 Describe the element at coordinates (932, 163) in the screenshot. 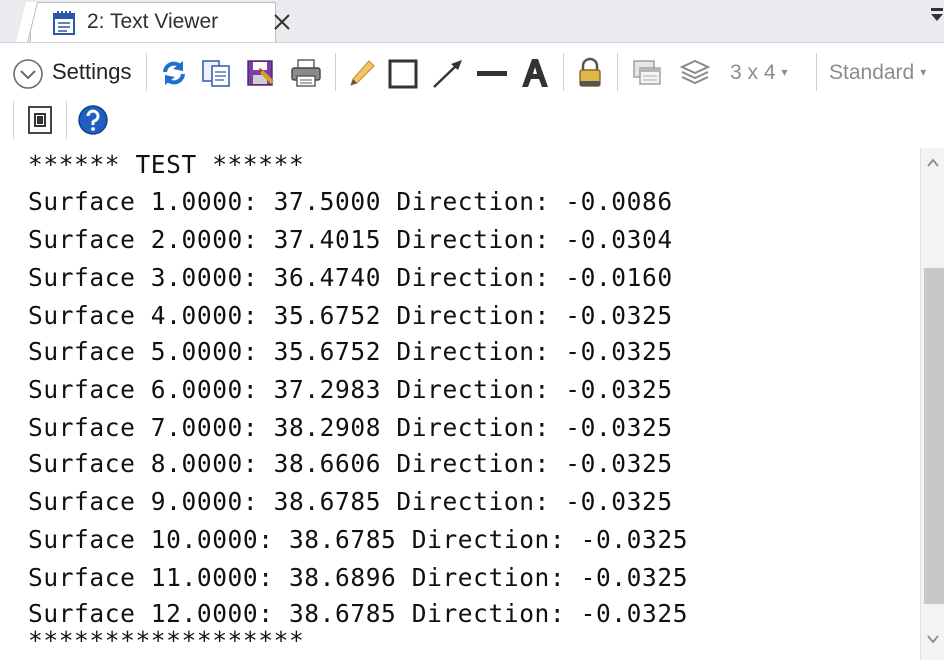

I see `scroll-up-icon` at that location.